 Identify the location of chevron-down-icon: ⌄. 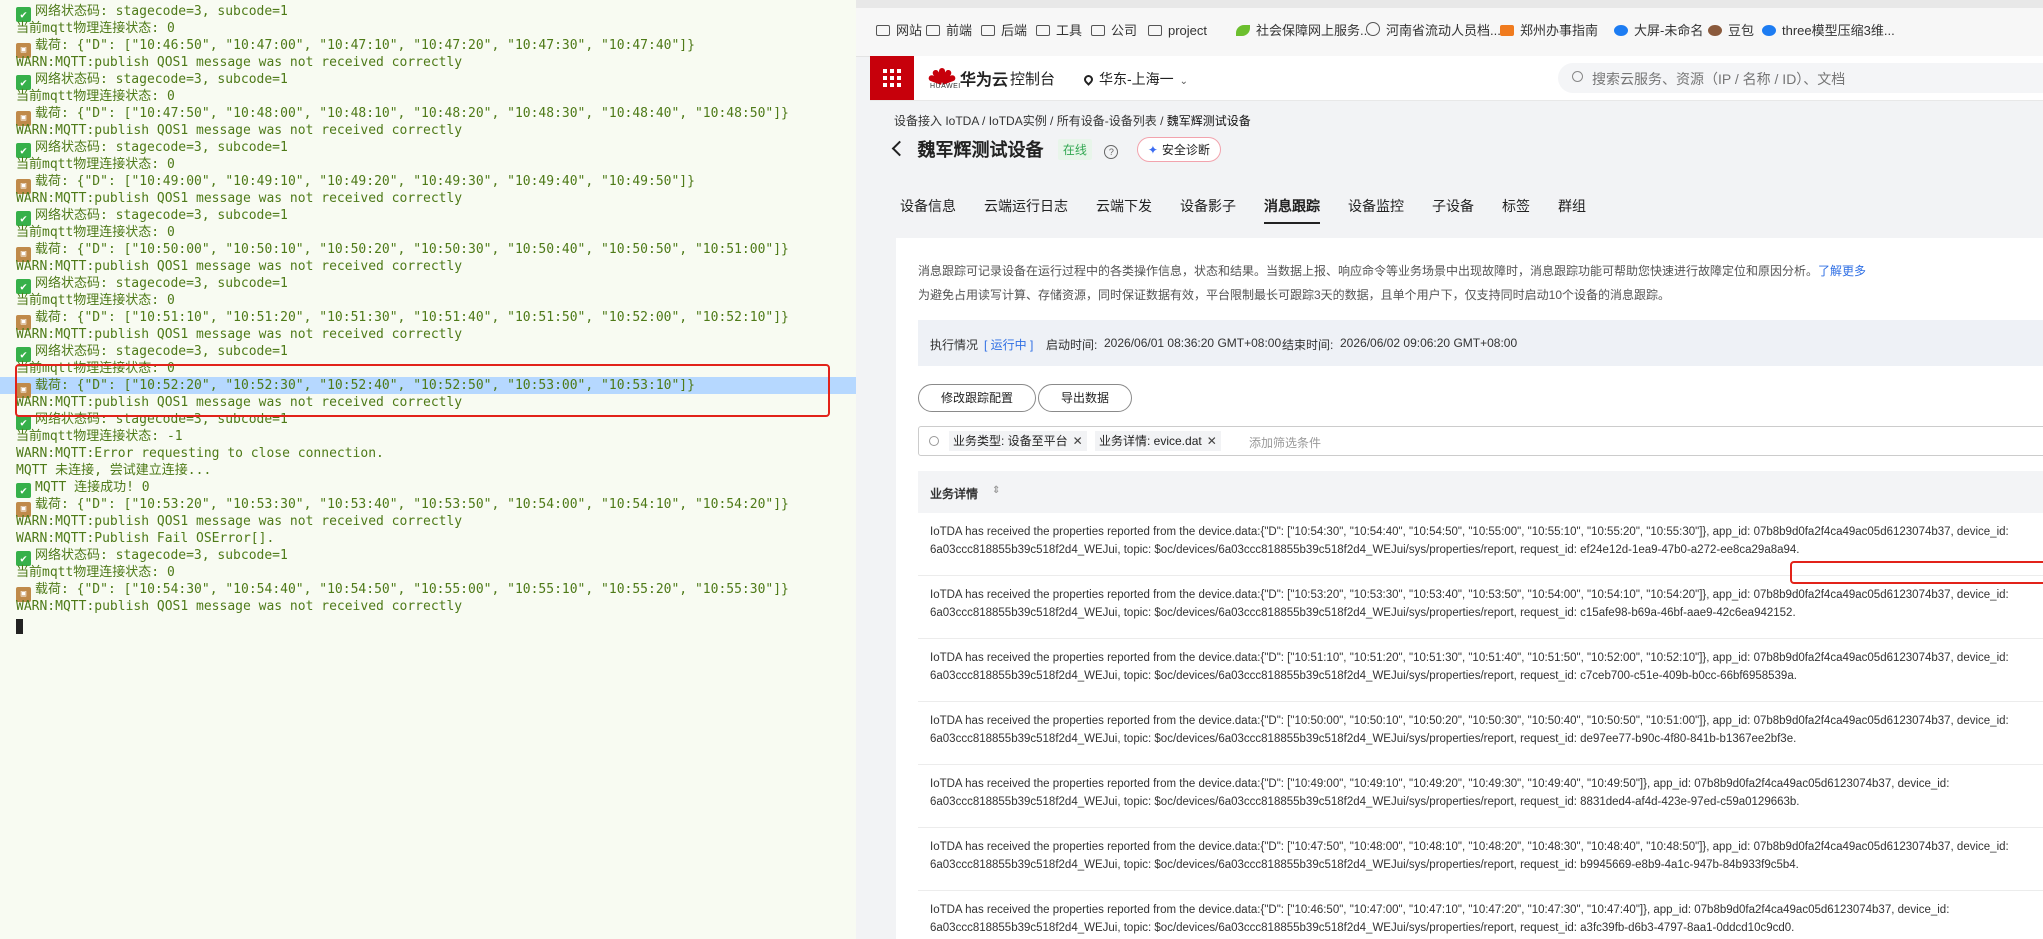
(1184, 81).